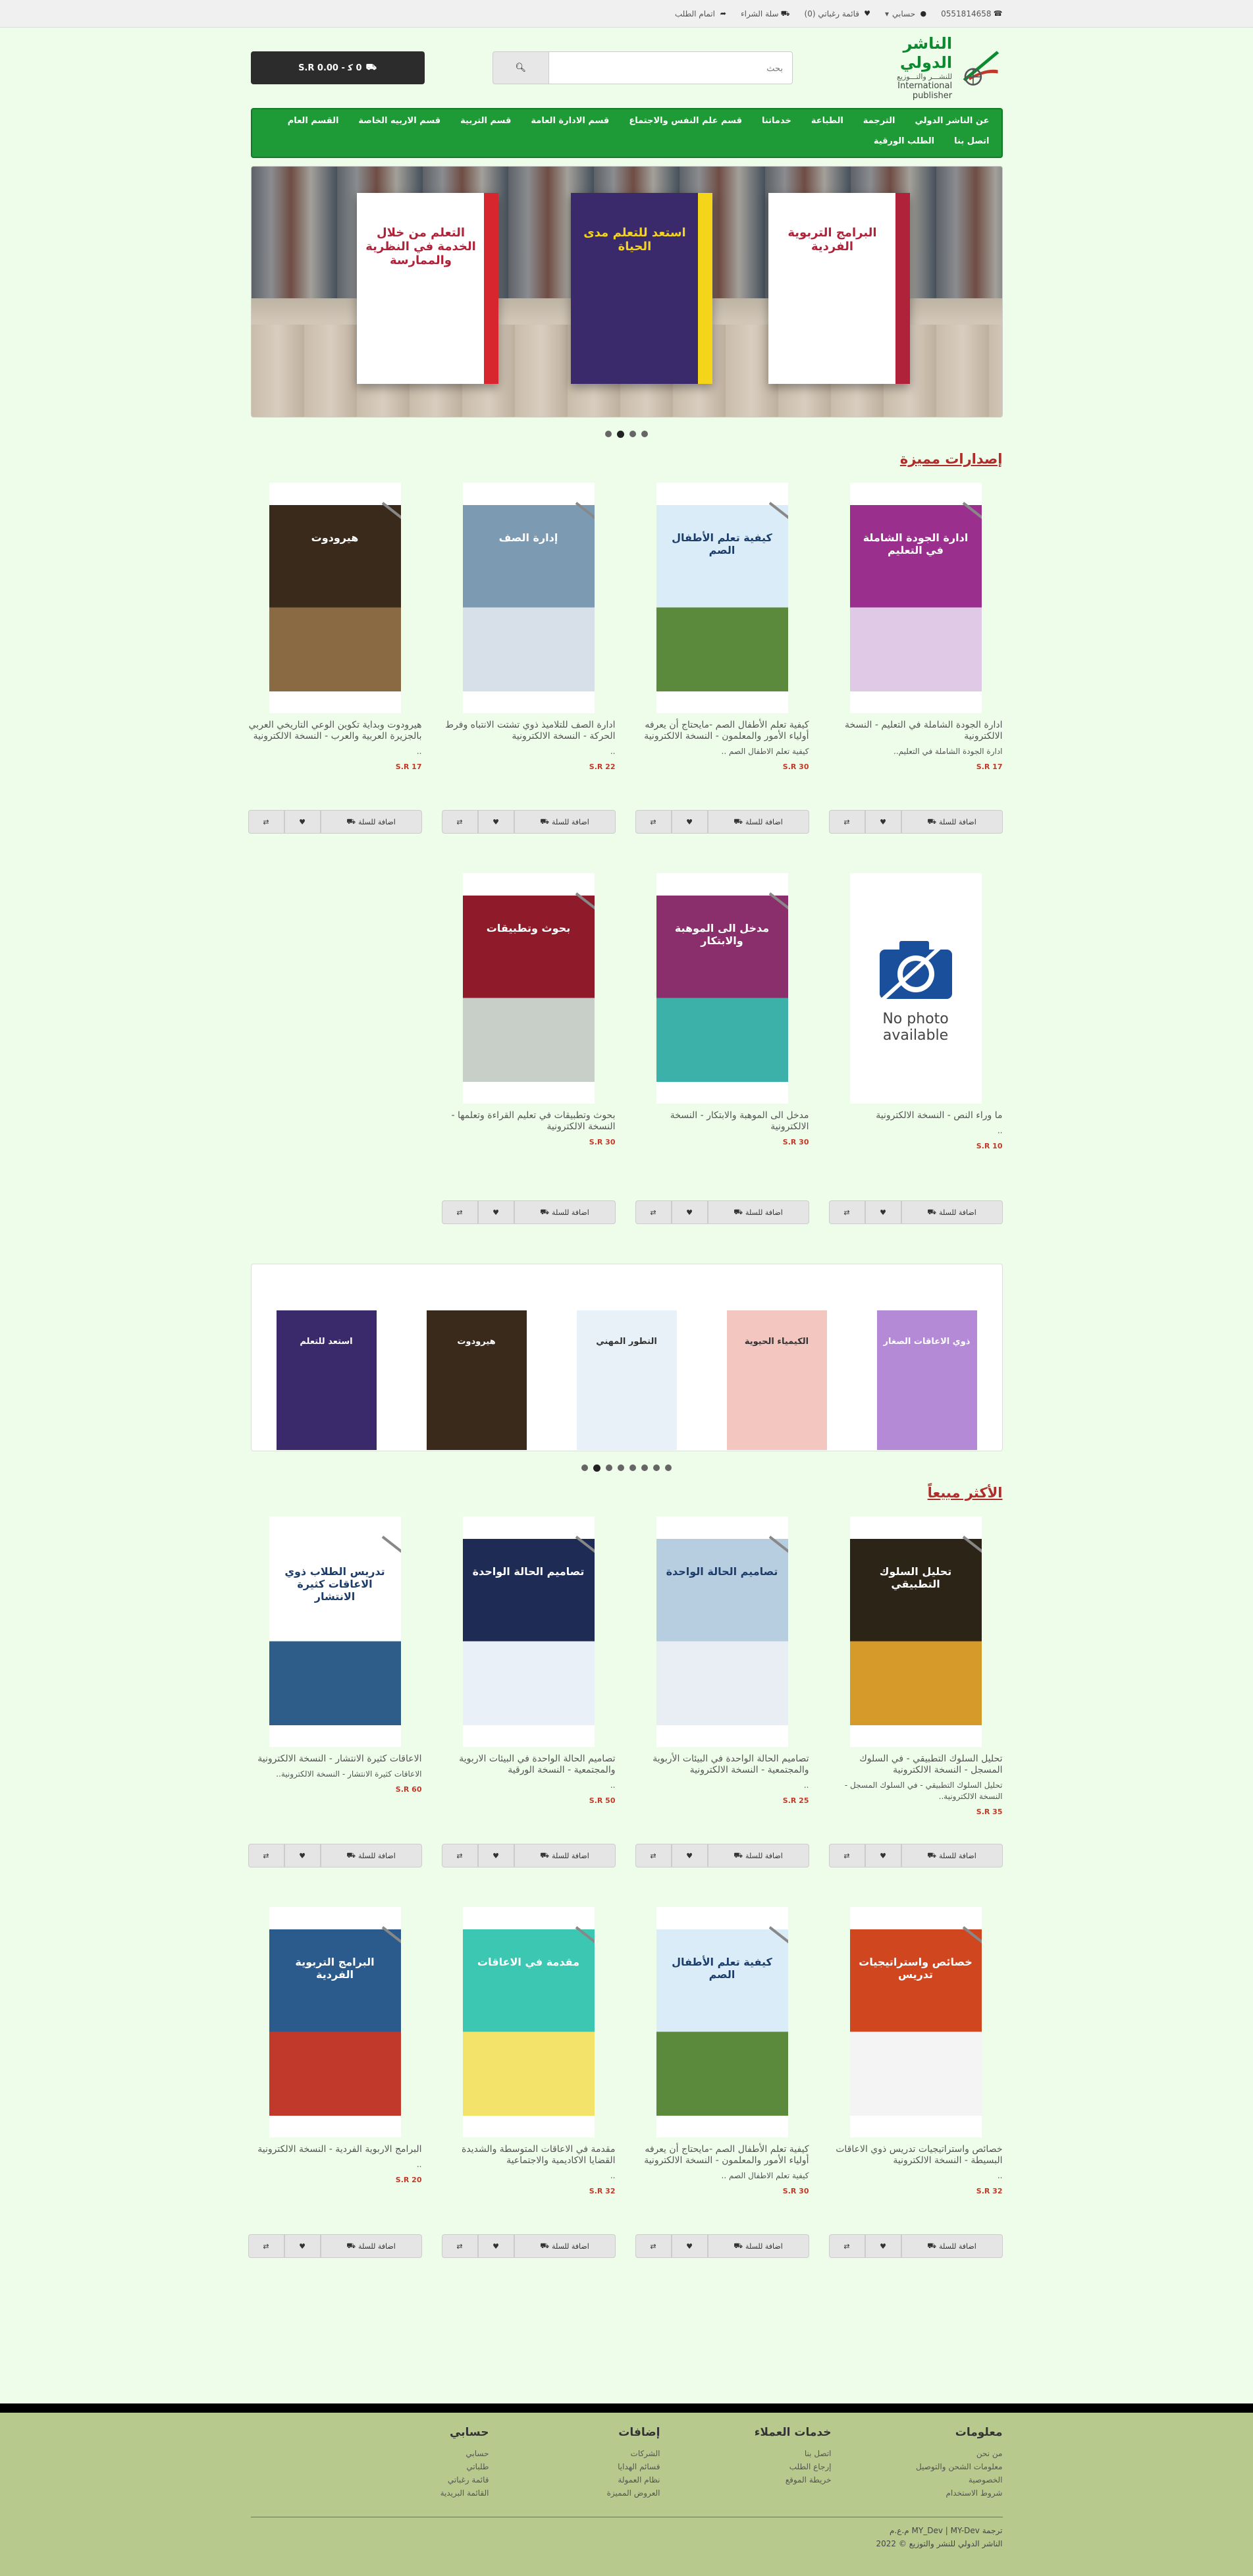 The height and width of the screenshot is (2576, 1253). What do you see at coordinates (839, 288) in the screenshot?
I see `slide-book-1: البرامج التربوية الفردية` at bounding box center [839, 288].